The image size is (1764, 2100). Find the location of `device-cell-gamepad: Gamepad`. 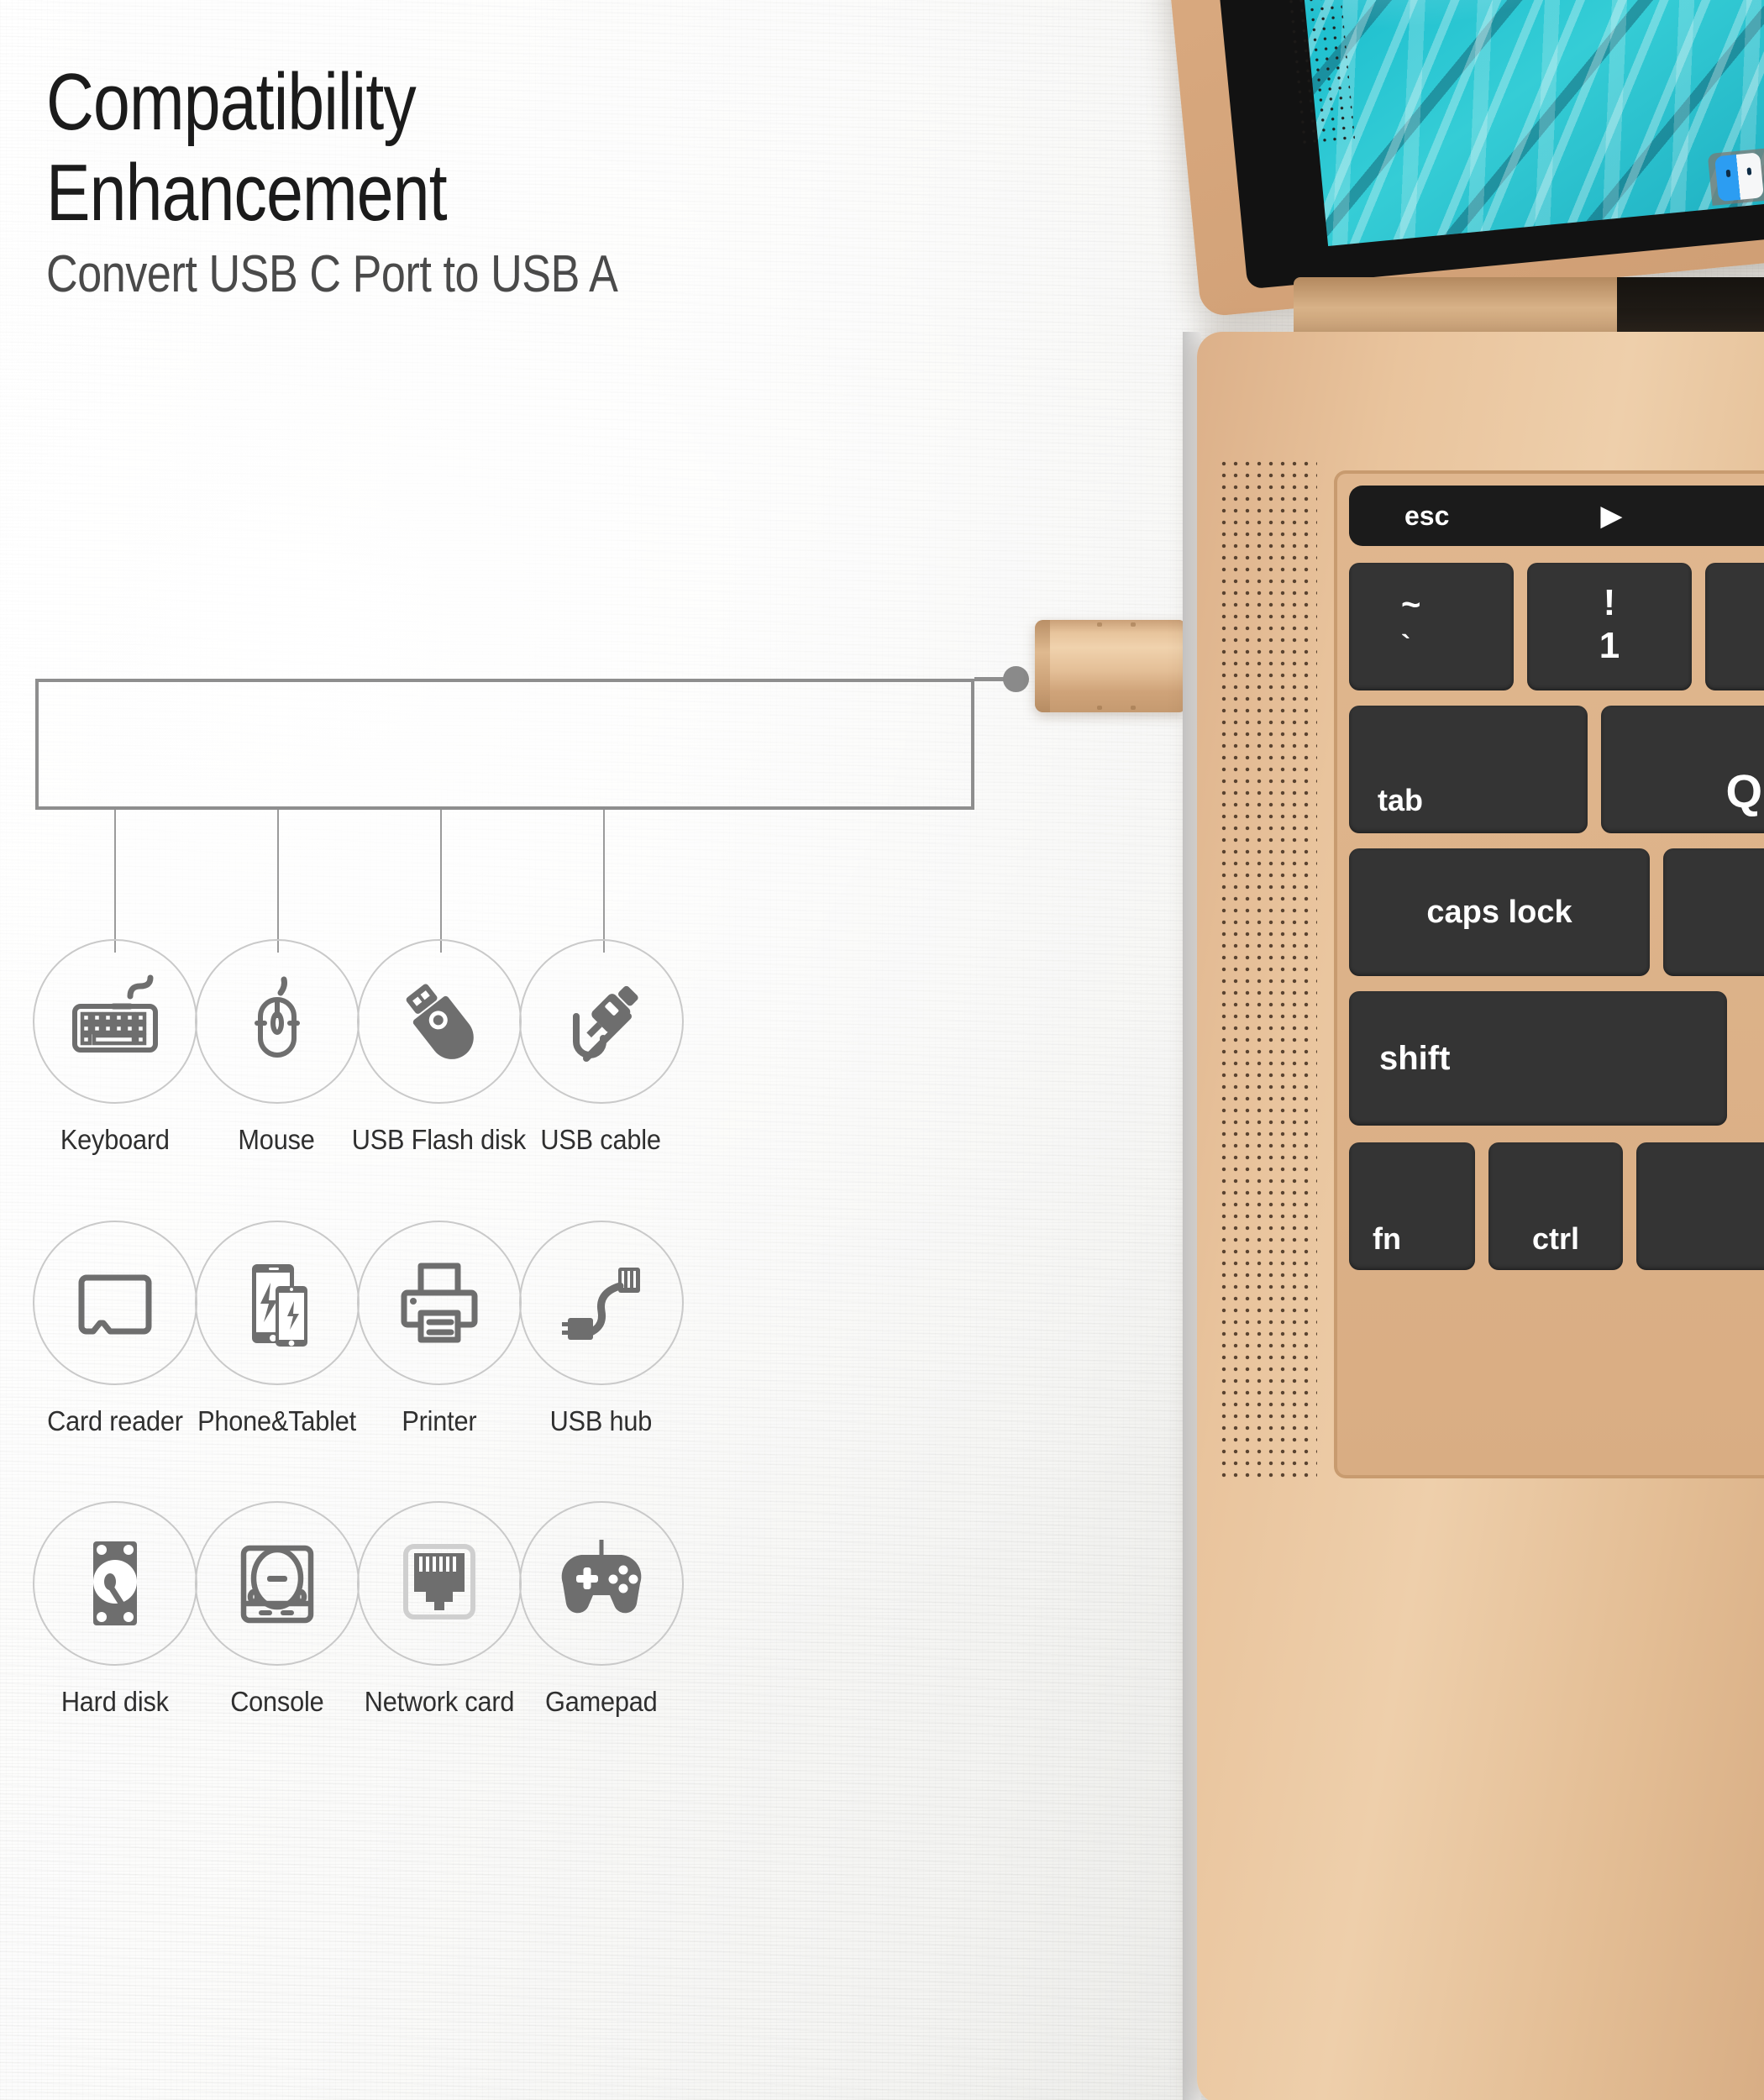

device-cell-gamepad: Gamepad is located at coordinates (601, 1609).